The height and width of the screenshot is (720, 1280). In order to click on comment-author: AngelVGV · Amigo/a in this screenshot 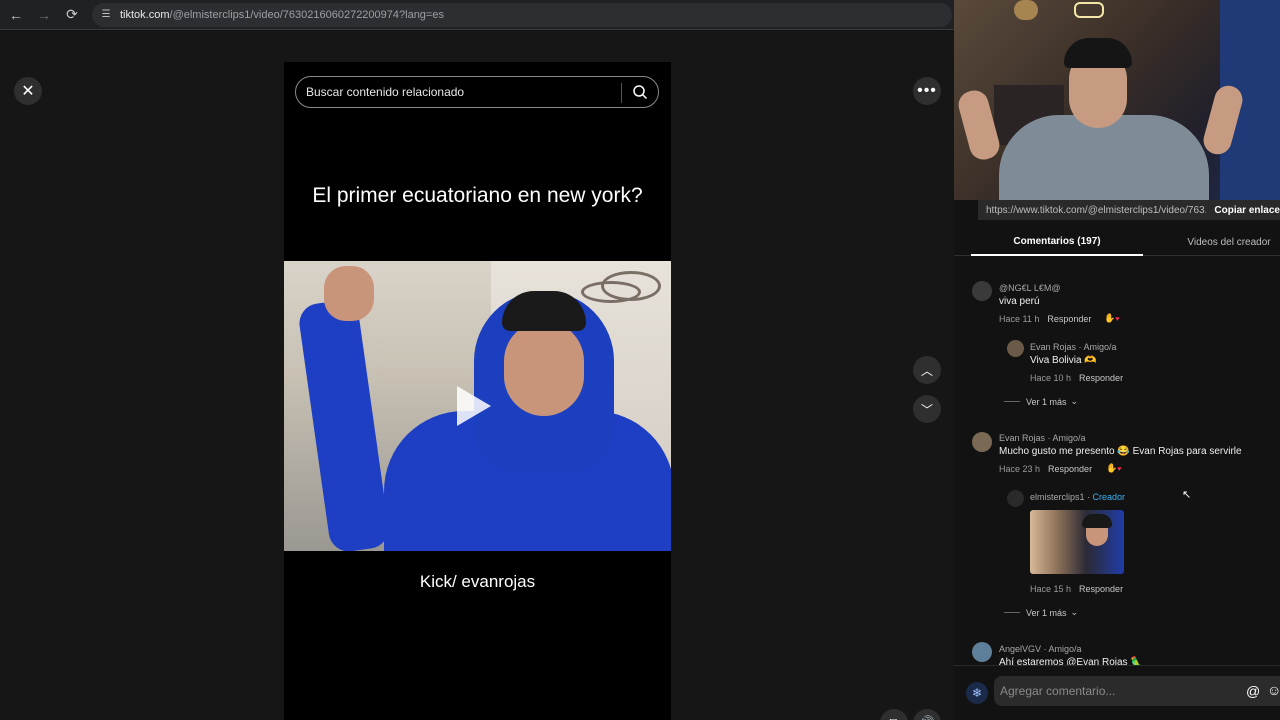, I will do `click(1040, 649)`.